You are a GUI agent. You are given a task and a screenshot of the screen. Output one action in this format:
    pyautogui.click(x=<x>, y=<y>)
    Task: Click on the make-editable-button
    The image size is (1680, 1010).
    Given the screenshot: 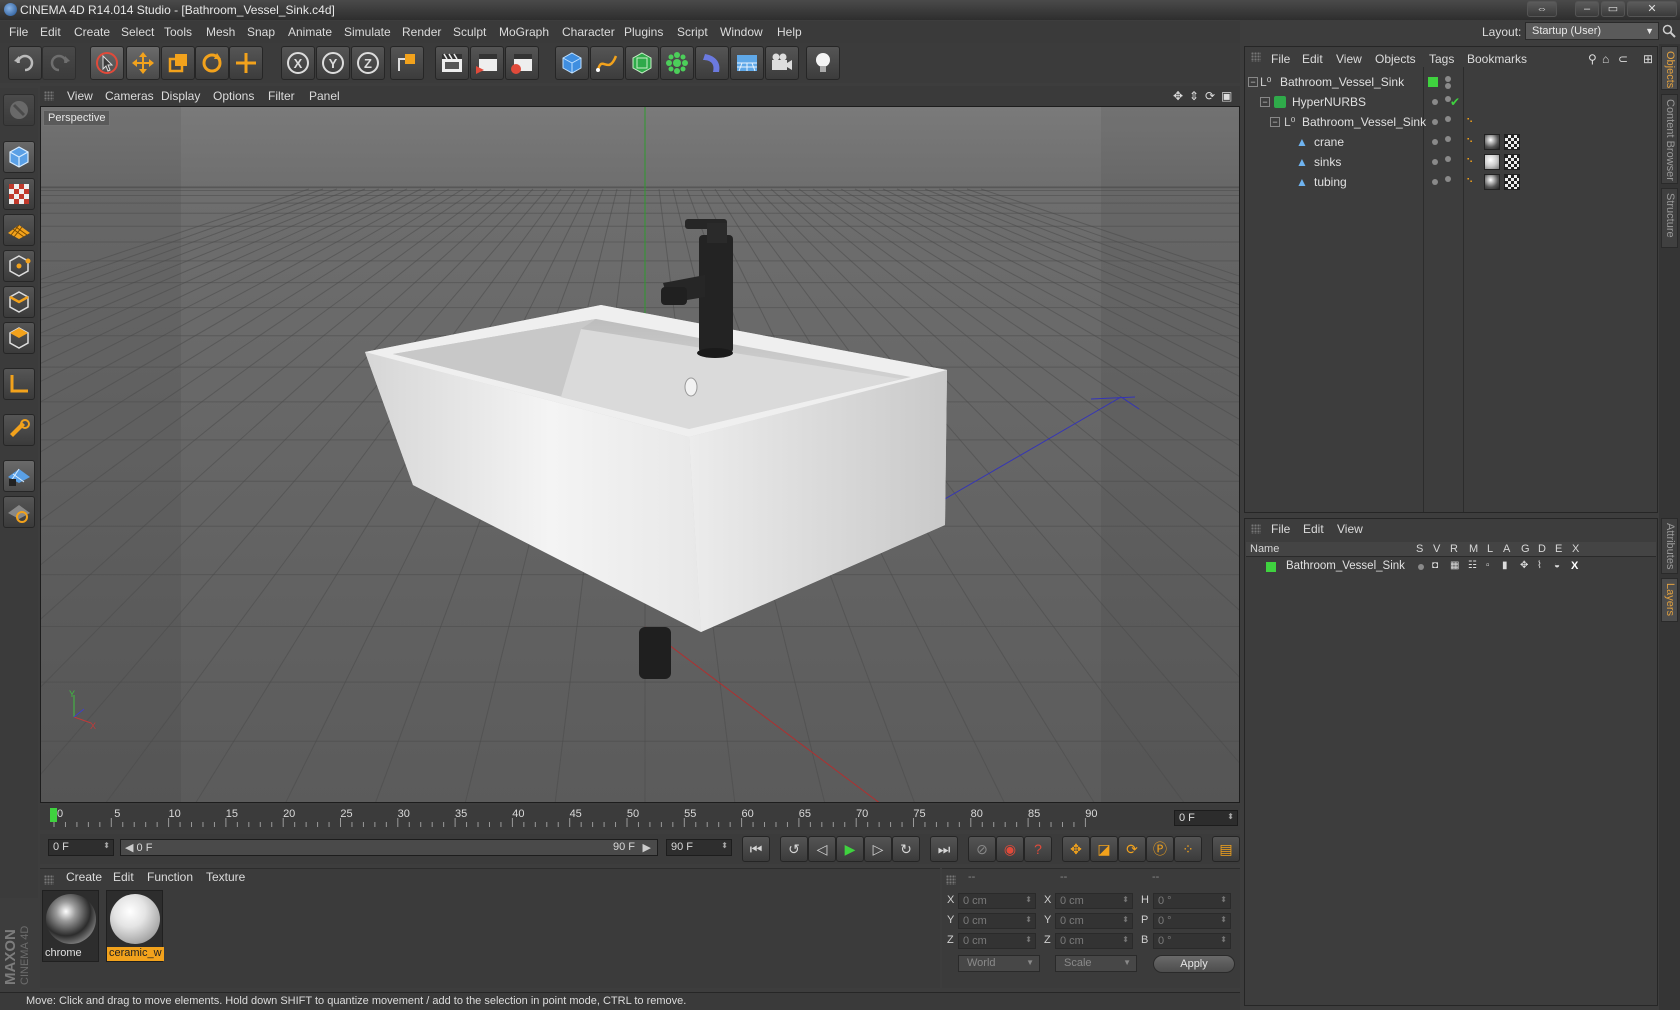 What is the action you would take?
    pyautogui.click(x=19, y=110)
    